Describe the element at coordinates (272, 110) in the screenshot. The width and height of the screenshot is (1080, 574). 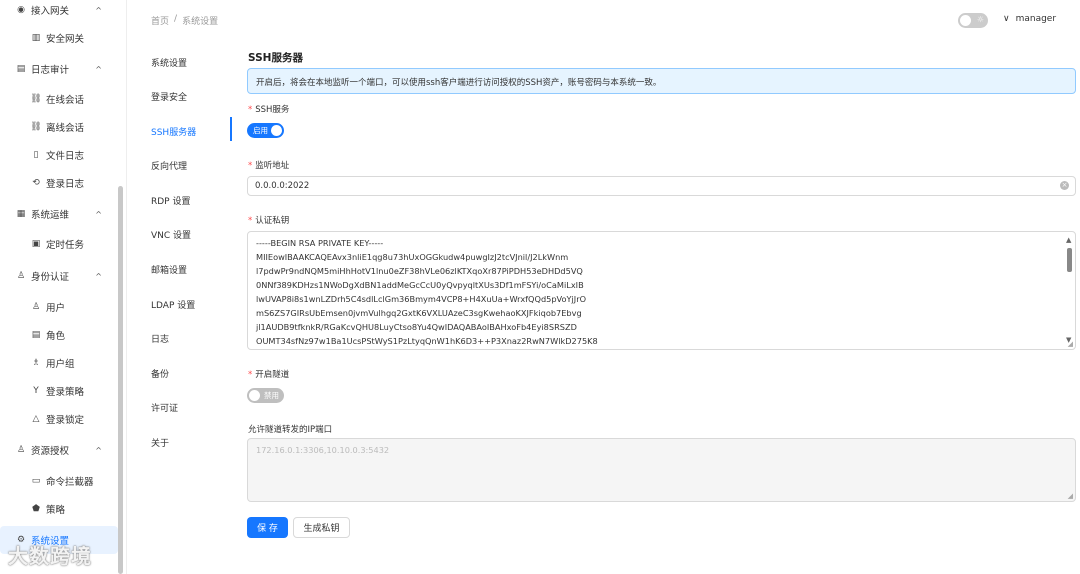
I see `ssh-service-label-text: SSH服务` at that location.